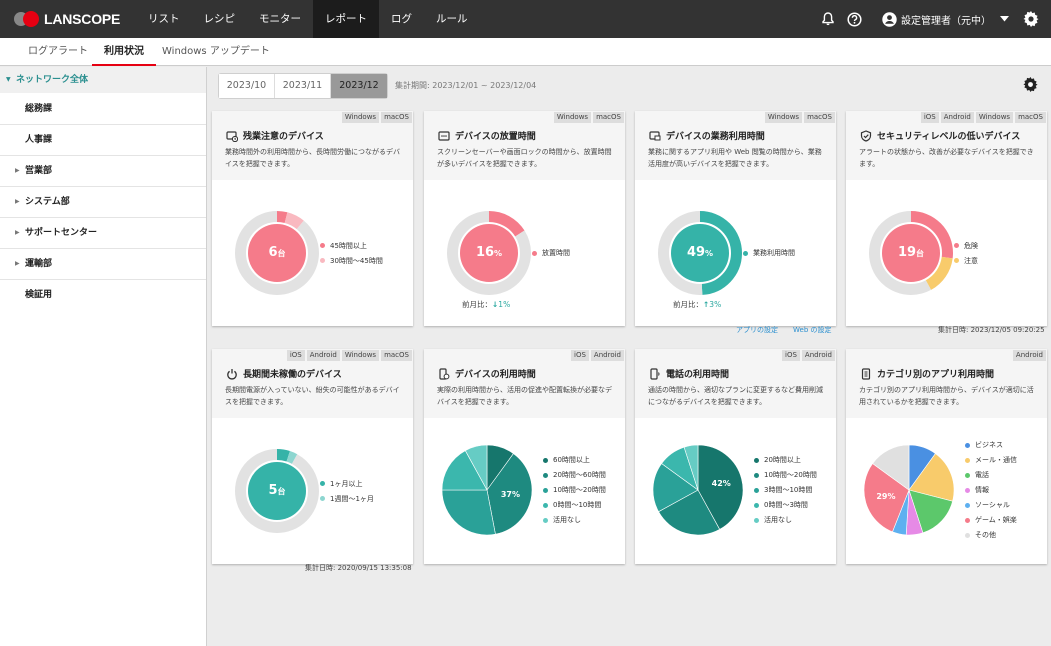  What do you see at coordinates (791, 355) in the screenshot?
I see `os-tag: iOS` at bounding box center [791, 355].